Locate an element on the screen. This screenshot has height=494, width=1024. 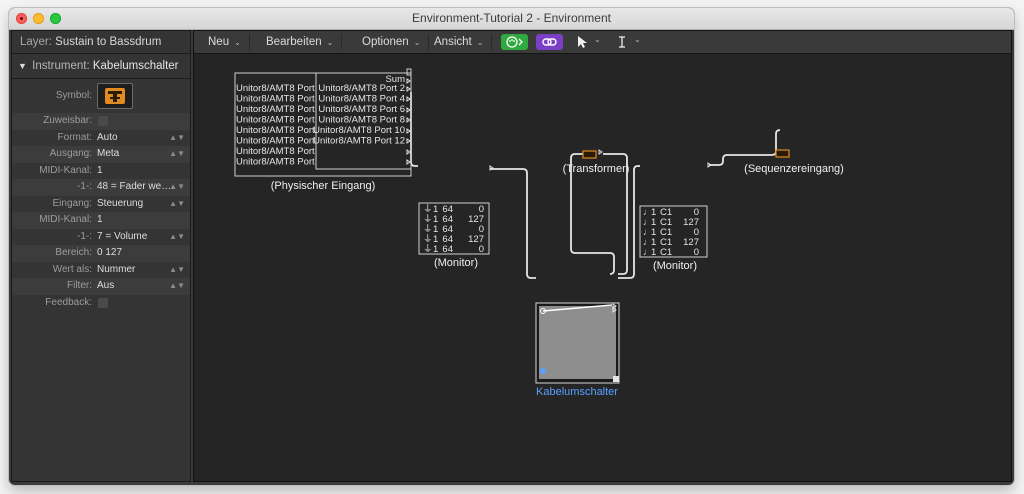
monitor1-a: 64 is located at coordinates (447, 249).